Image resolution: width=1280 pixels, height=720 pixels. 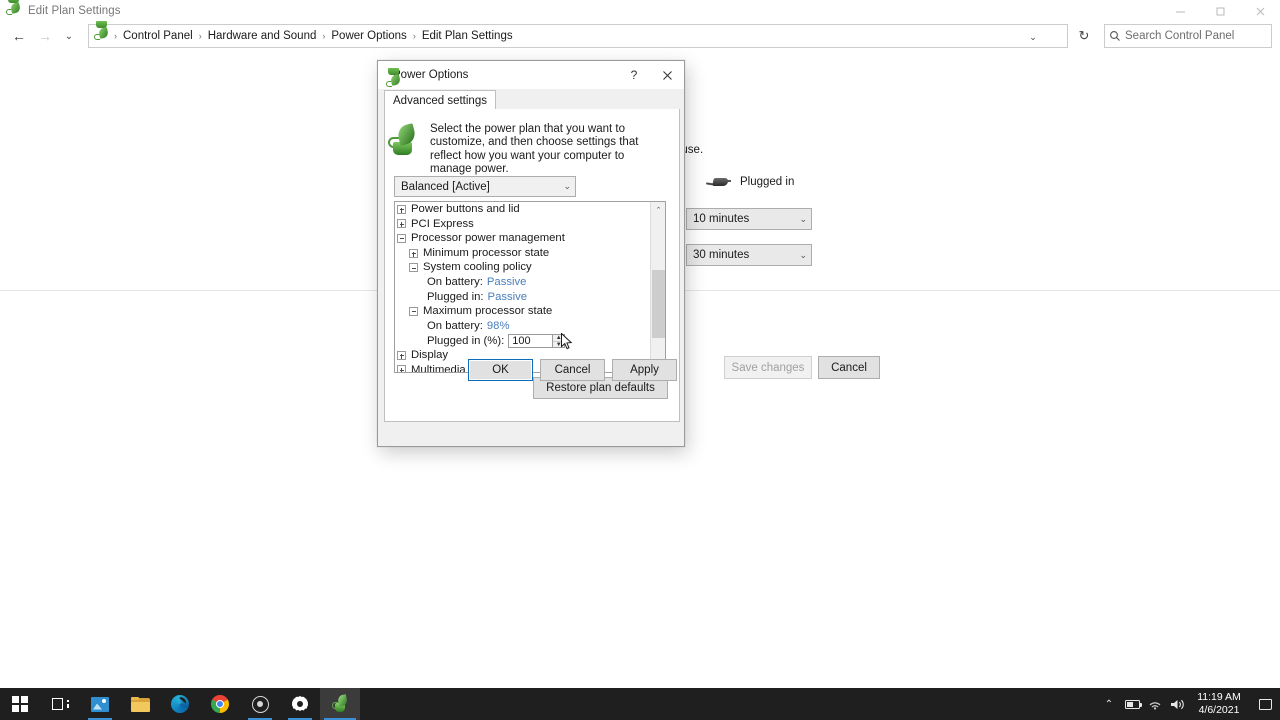 I want to click on tree-item-label: Maximum processor state, so click(x=488, y=311).